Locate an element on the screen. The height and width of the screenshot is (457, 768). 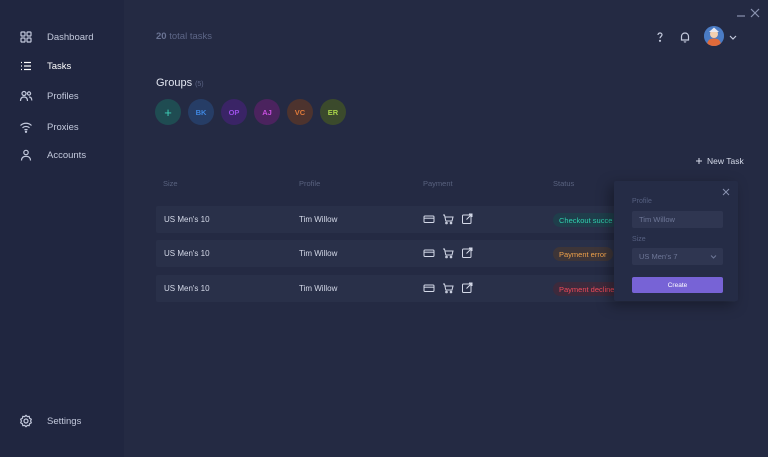
sidebar-item-proxies: Proxies is located at coordinates (62, 127).